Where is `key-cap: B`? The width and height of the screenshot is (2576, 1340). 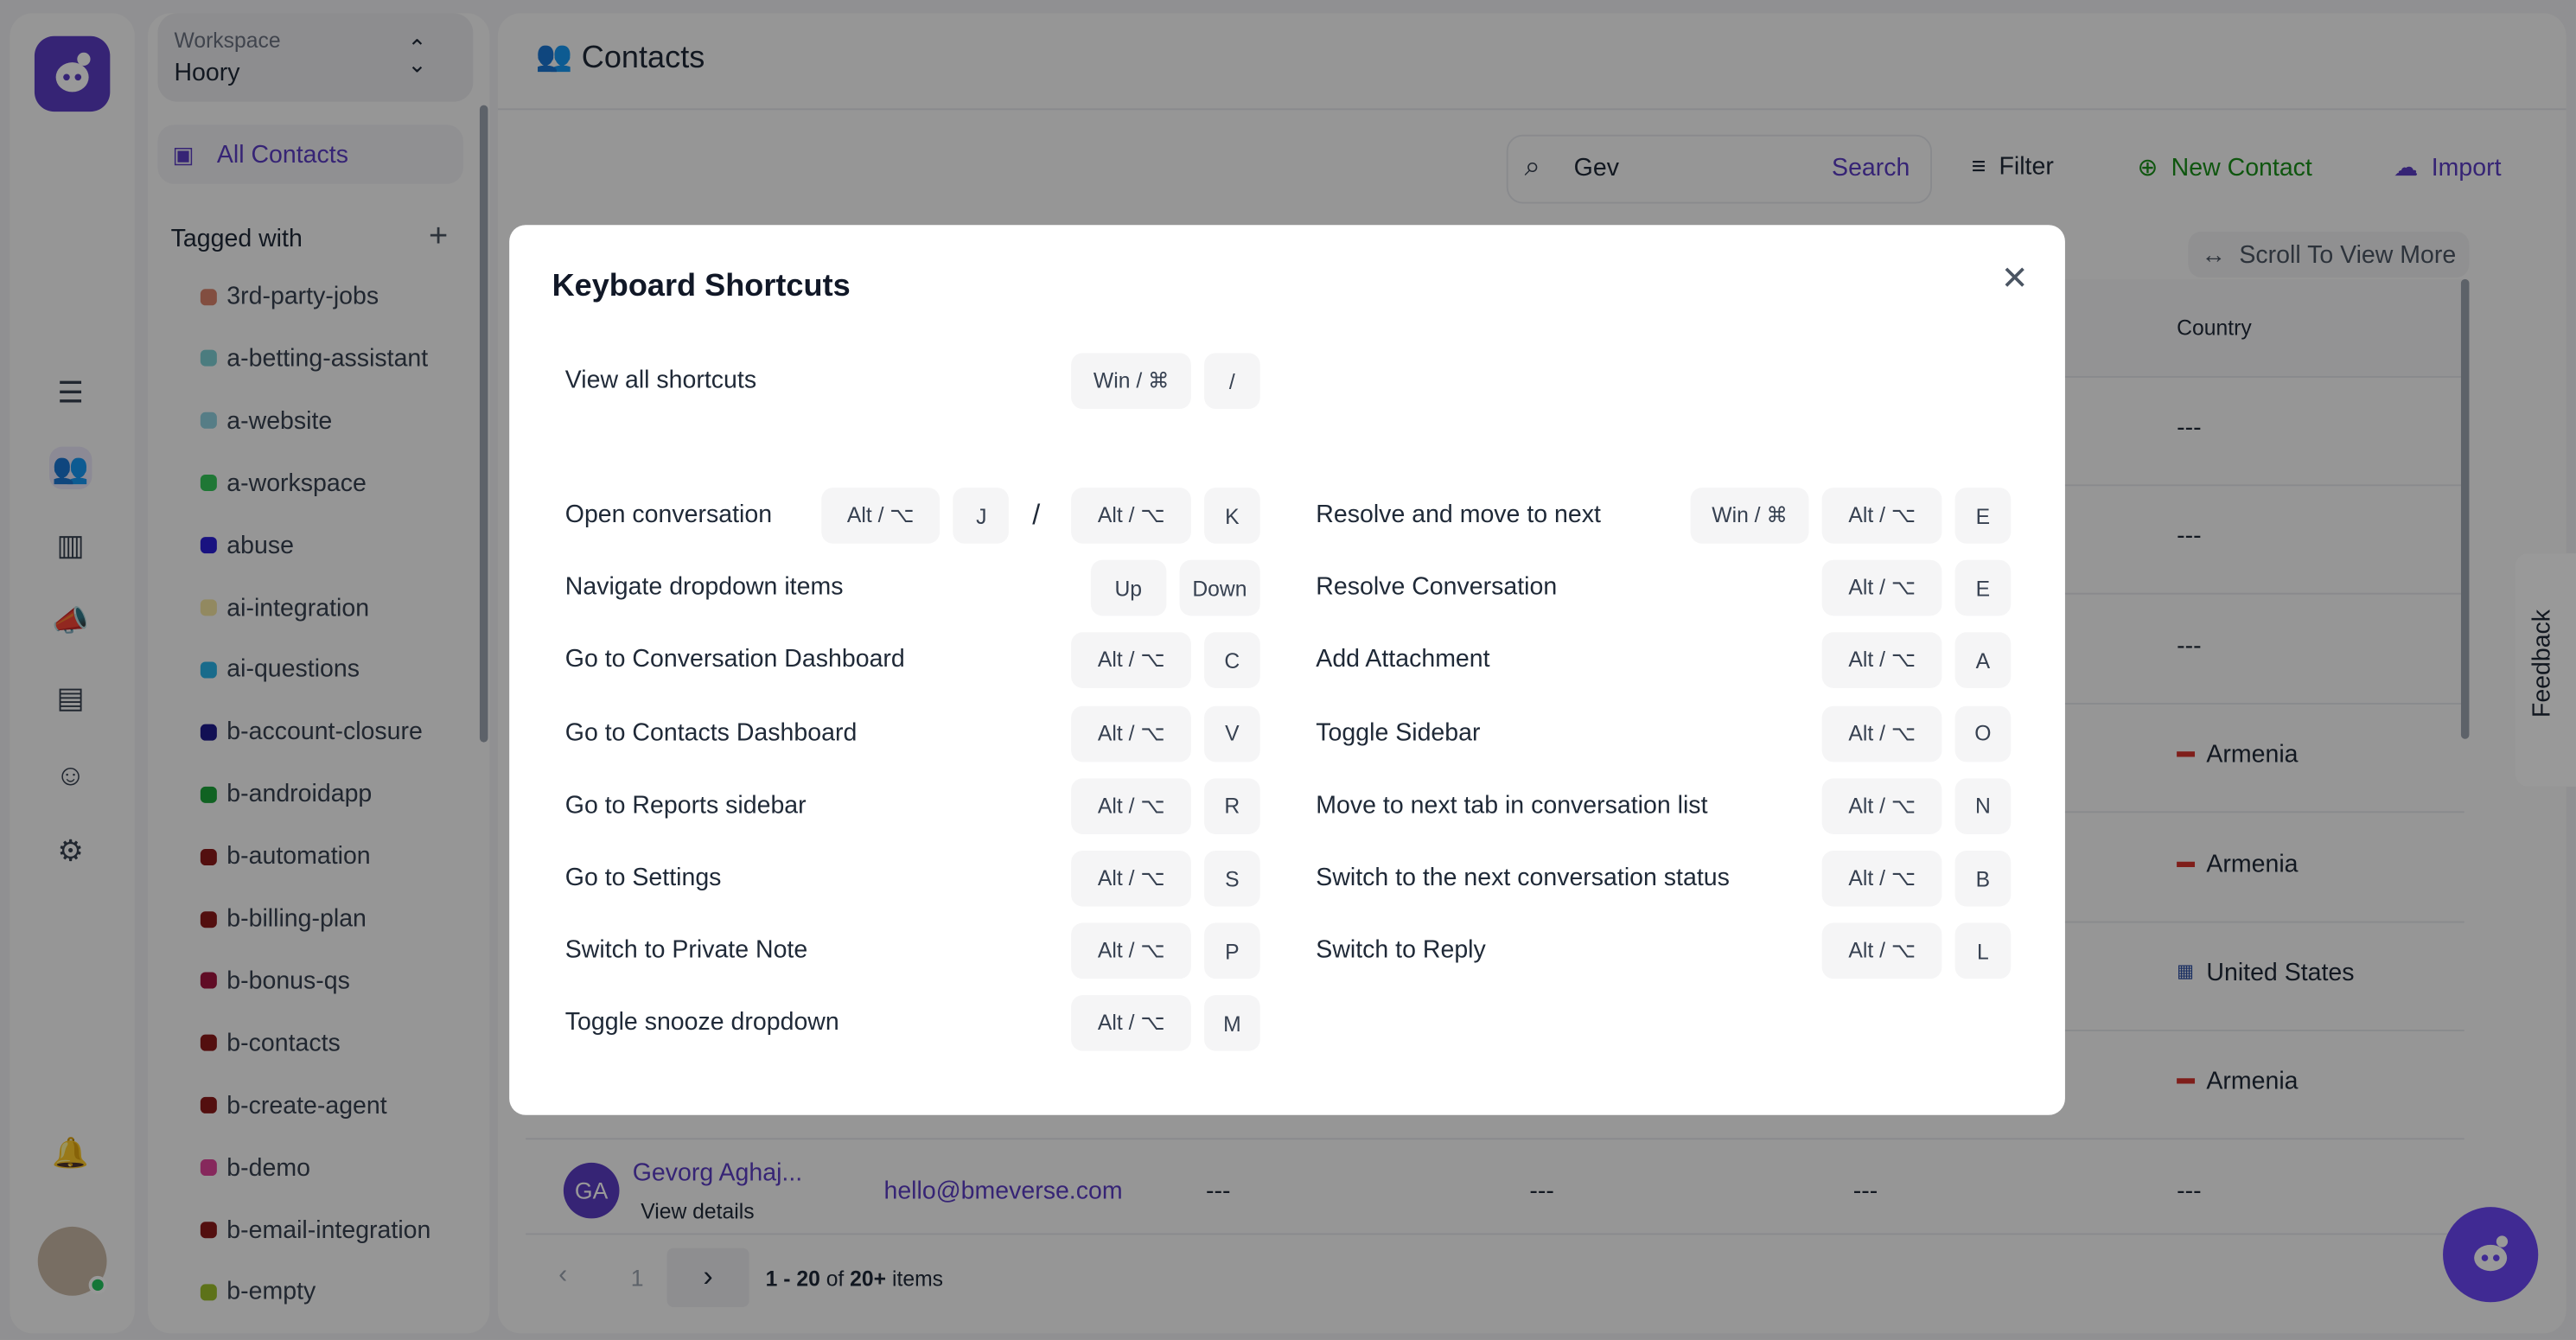
key-cap: B is located at coordinates (1983, 878).